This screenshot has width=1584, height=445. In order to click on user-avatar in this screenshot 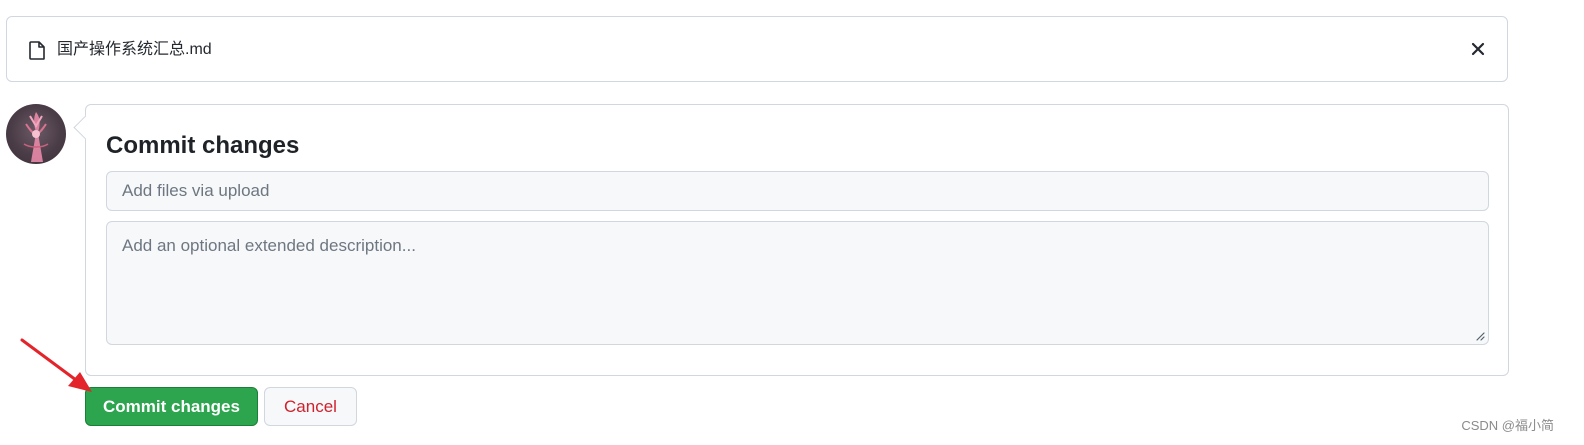, I will do `click(36, 134)`.